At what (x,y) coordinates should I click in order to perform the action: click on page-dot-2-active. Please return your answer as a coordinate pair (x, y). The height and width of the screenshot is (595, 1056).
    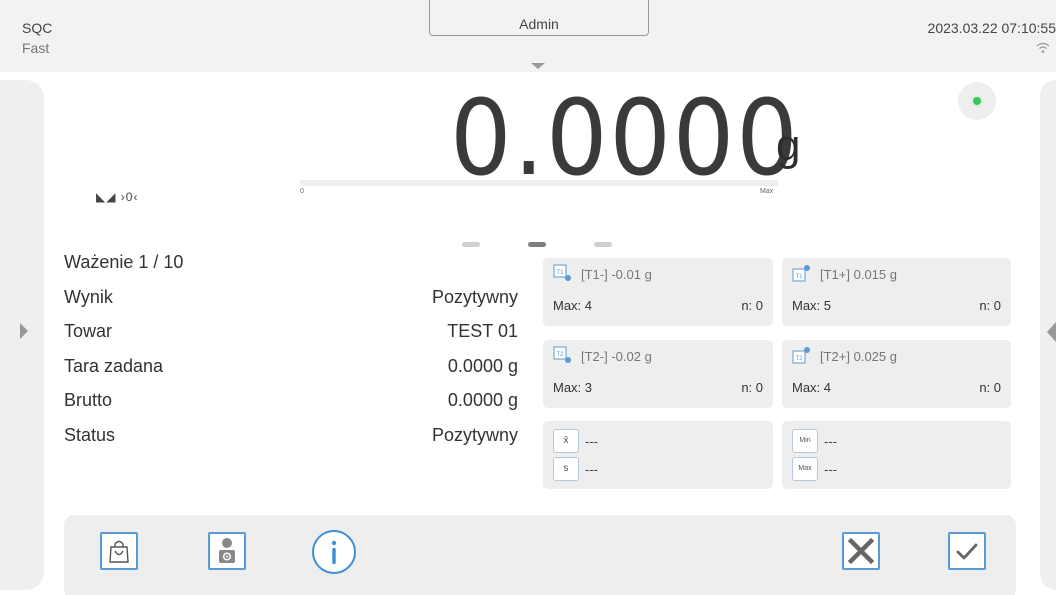
    Looking at the image, I should click on (537, 244).